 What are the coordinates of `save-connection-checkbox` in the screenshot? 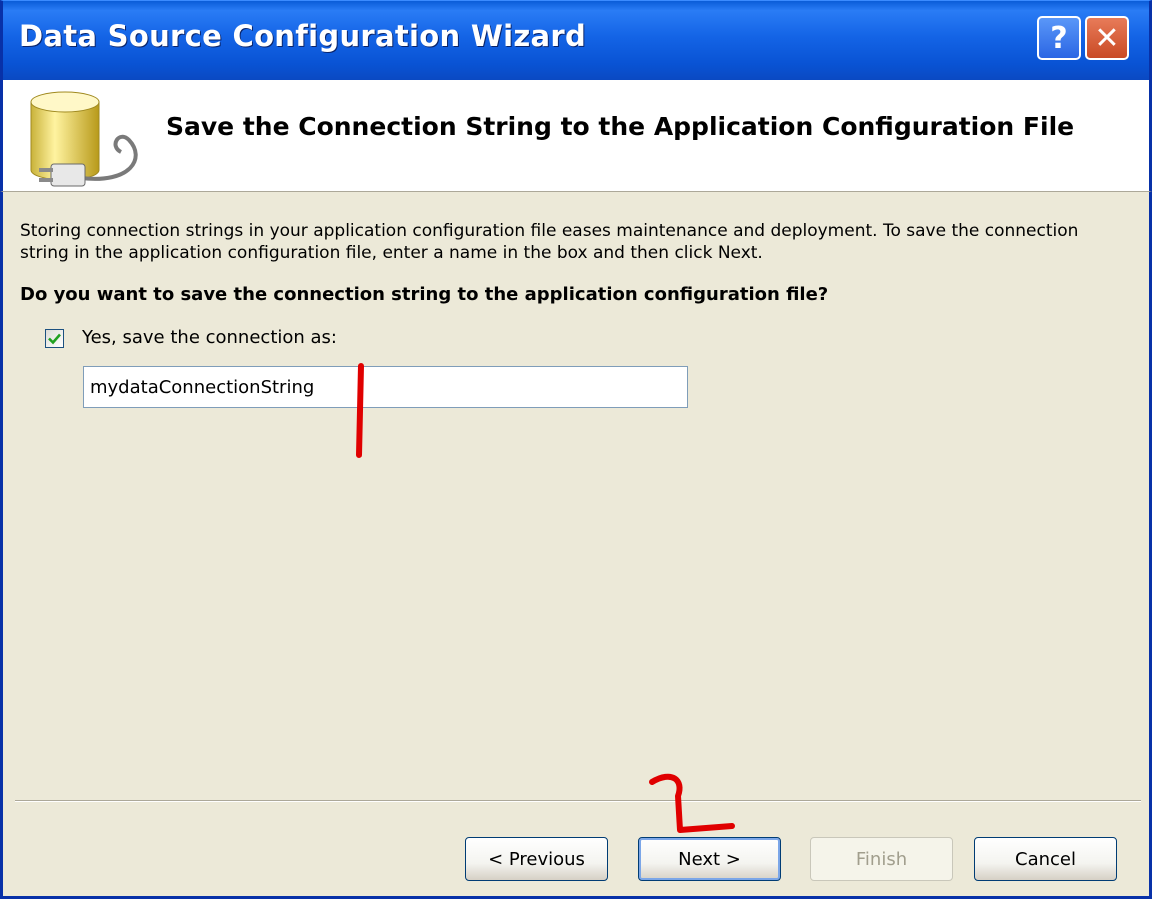 It's located at (54, 338).